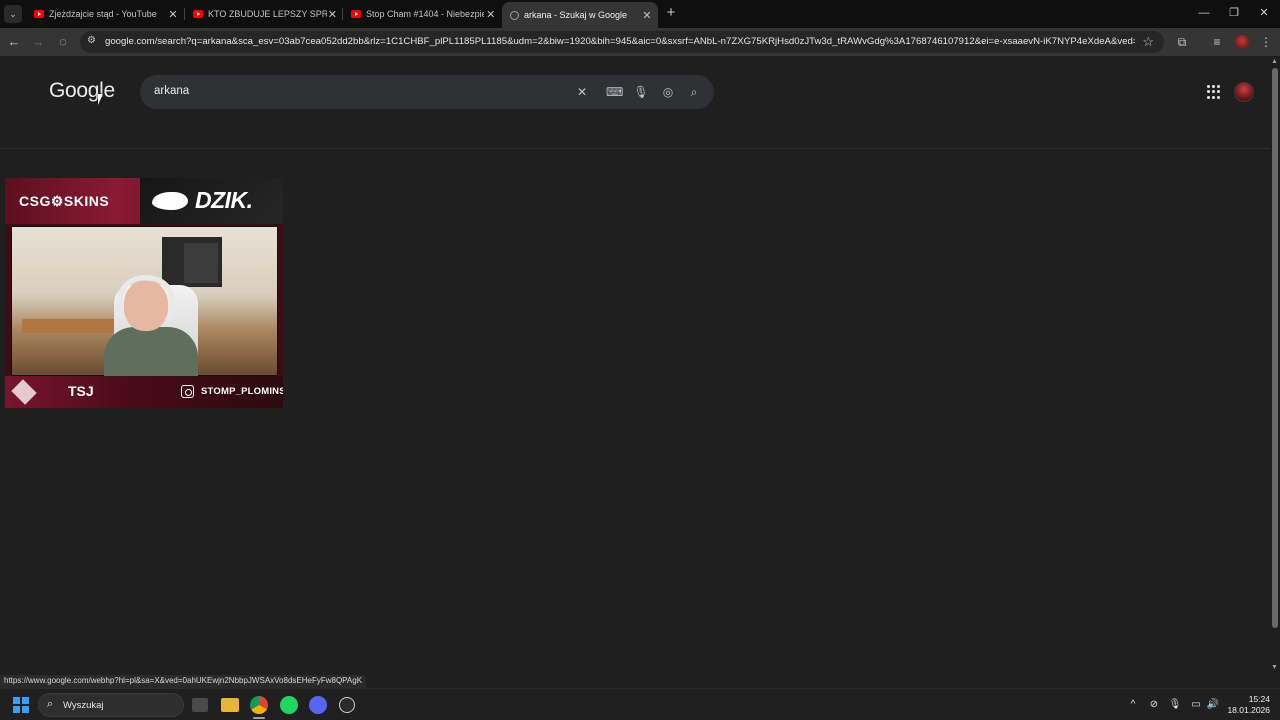 The height and width of the screenshot is (720, 1280). What do you see at coordinates (1242, 42) in the screenshot?
I see `profile-avatar` at bounding box center [1242, 42].